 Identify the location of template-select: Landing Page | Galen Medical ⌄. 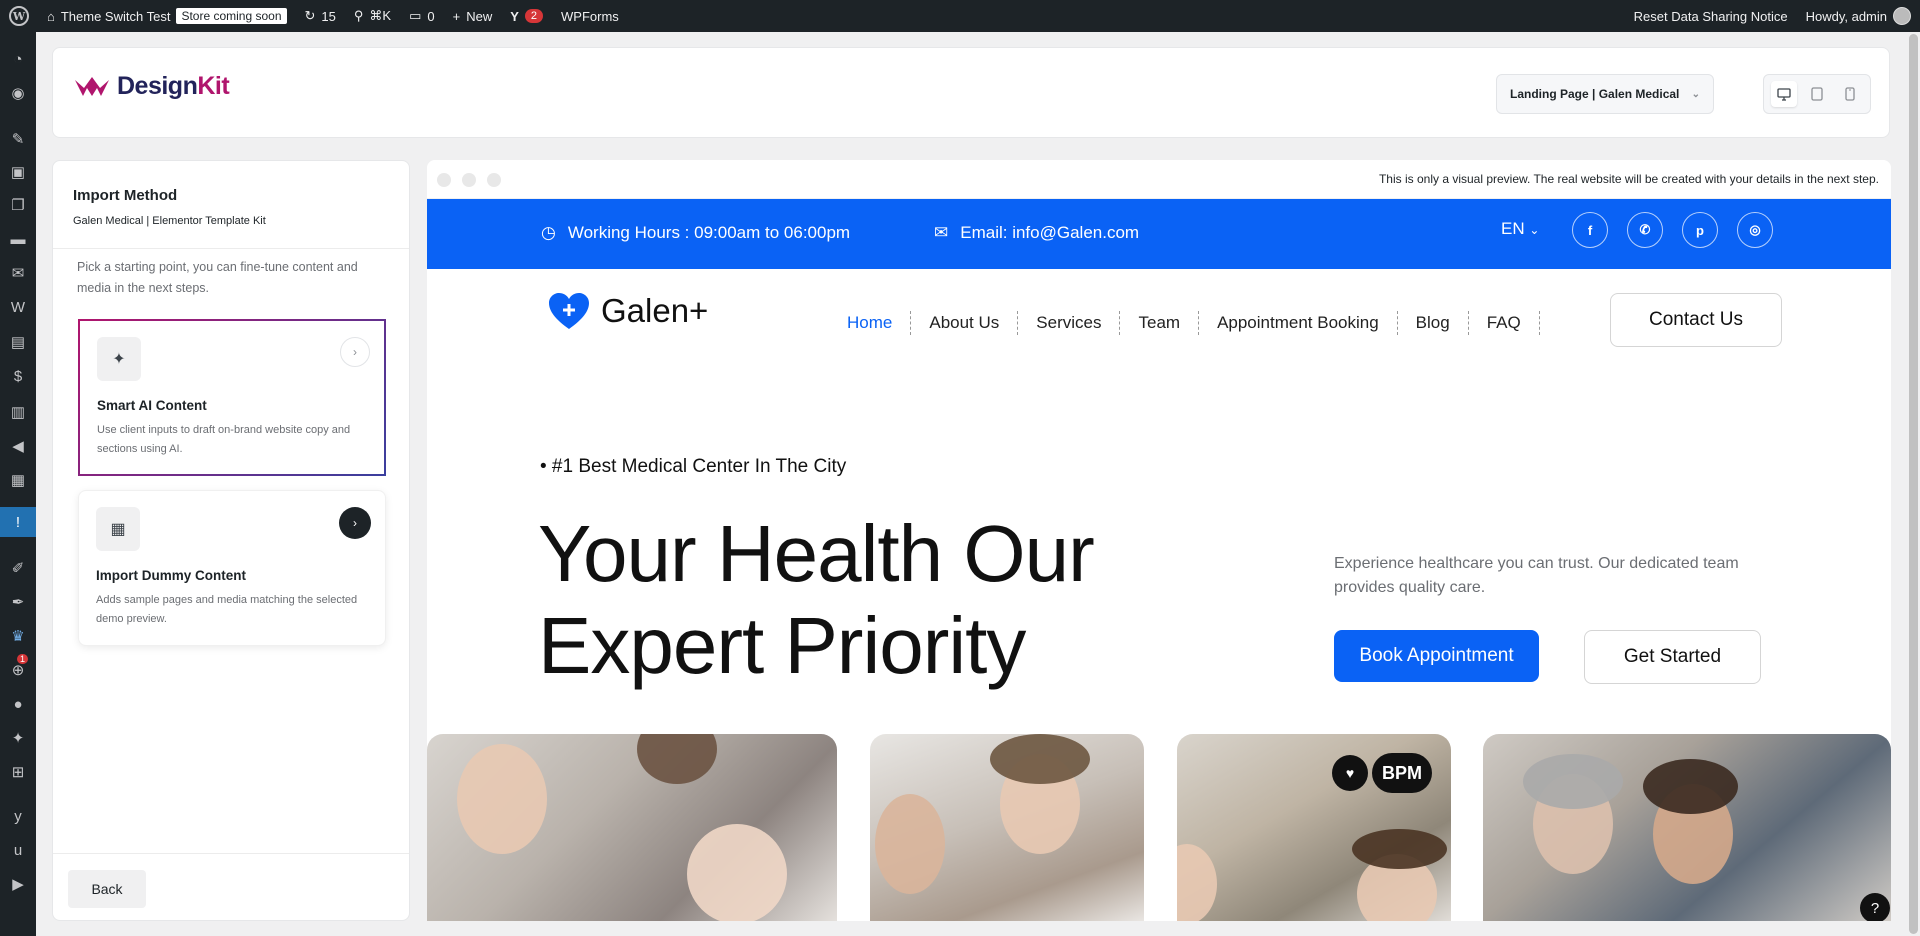
(1605, 94).